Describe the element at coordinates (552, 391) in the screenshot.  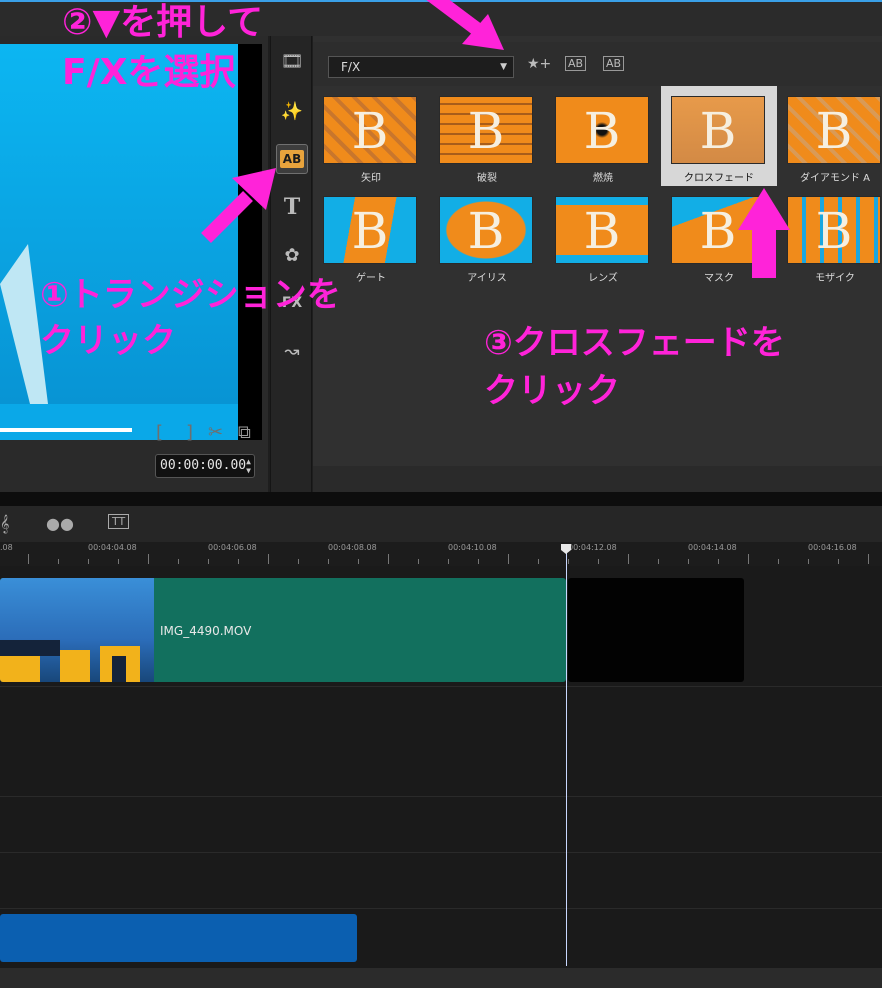
I see `step3-note-line2: クリック` at that location.